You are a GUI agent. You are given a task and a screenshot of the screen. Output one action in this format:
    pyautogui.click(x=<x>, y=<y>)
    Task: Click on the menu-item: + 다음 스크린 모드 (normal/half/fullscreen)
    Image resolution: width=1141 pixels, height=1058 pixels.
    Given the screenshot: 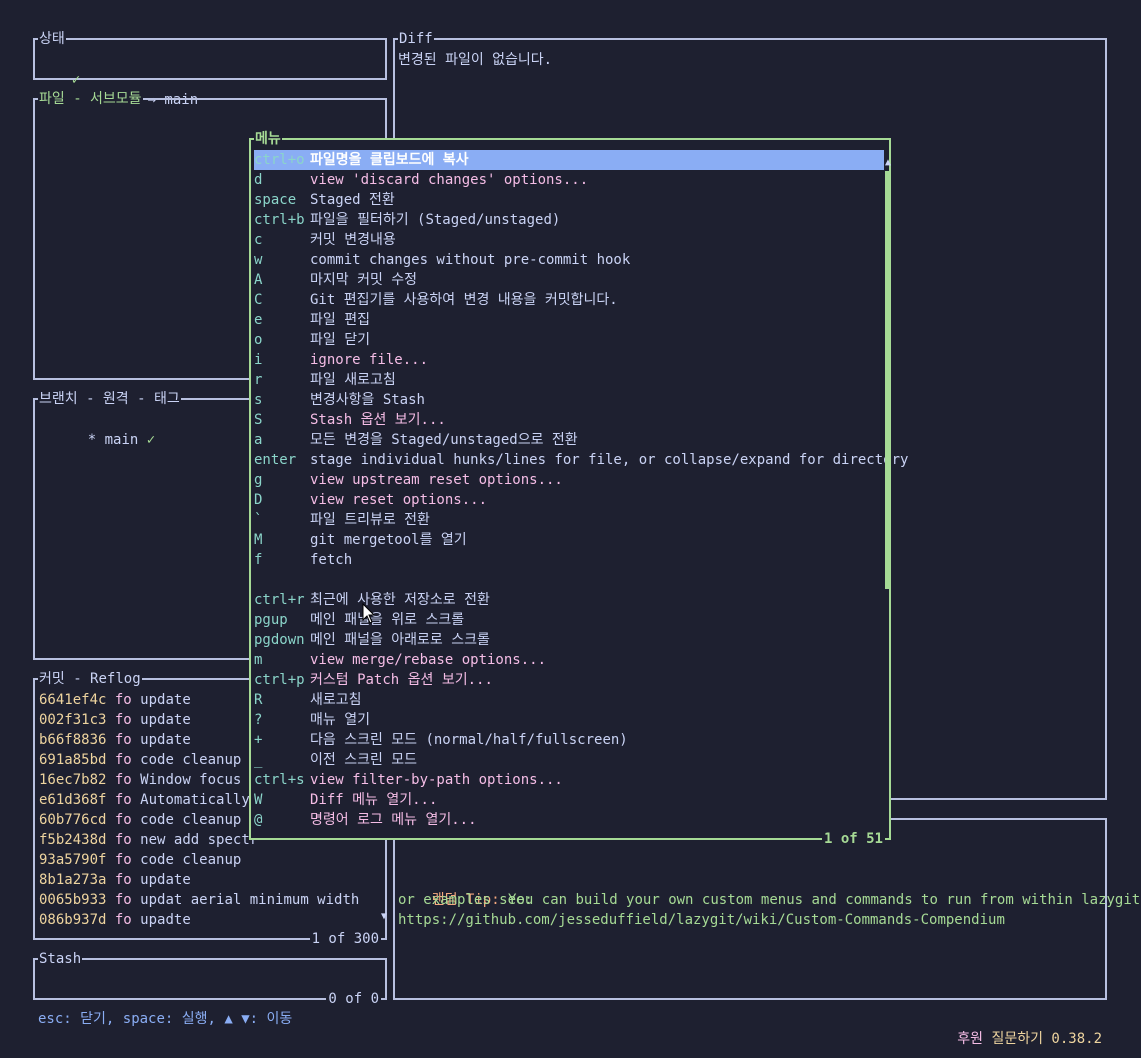 What is the action you would take?
    pyautogui.click(x=569, y=740)
    